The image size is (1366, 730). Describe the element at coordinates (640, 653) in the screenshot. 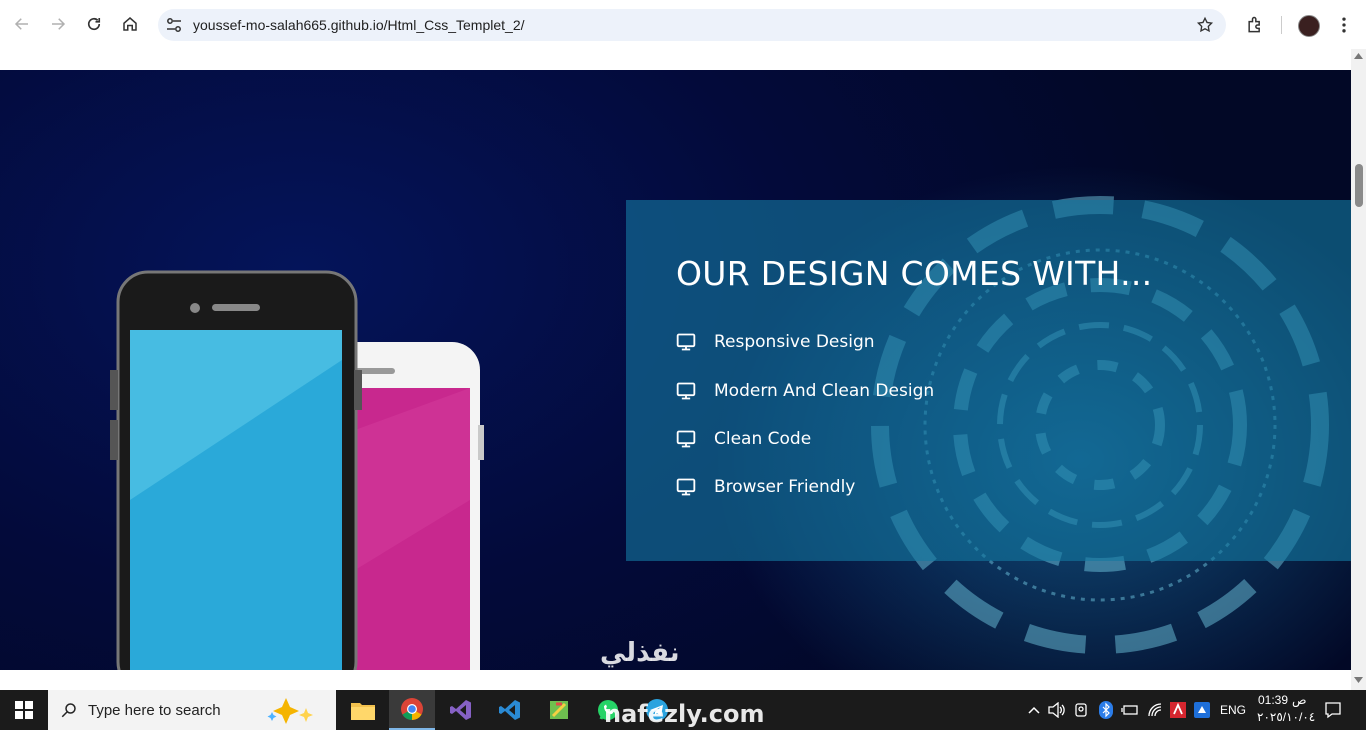

I see `watermark-arabic: نفذلي` at that location.